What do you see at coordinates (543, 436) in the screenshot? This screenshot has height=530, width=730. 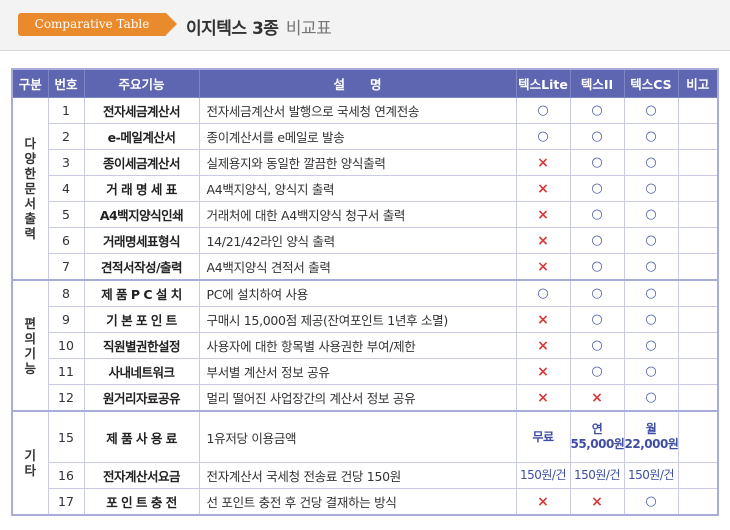 I see `lite-cell: 무료` at bounding box center [543, 436].